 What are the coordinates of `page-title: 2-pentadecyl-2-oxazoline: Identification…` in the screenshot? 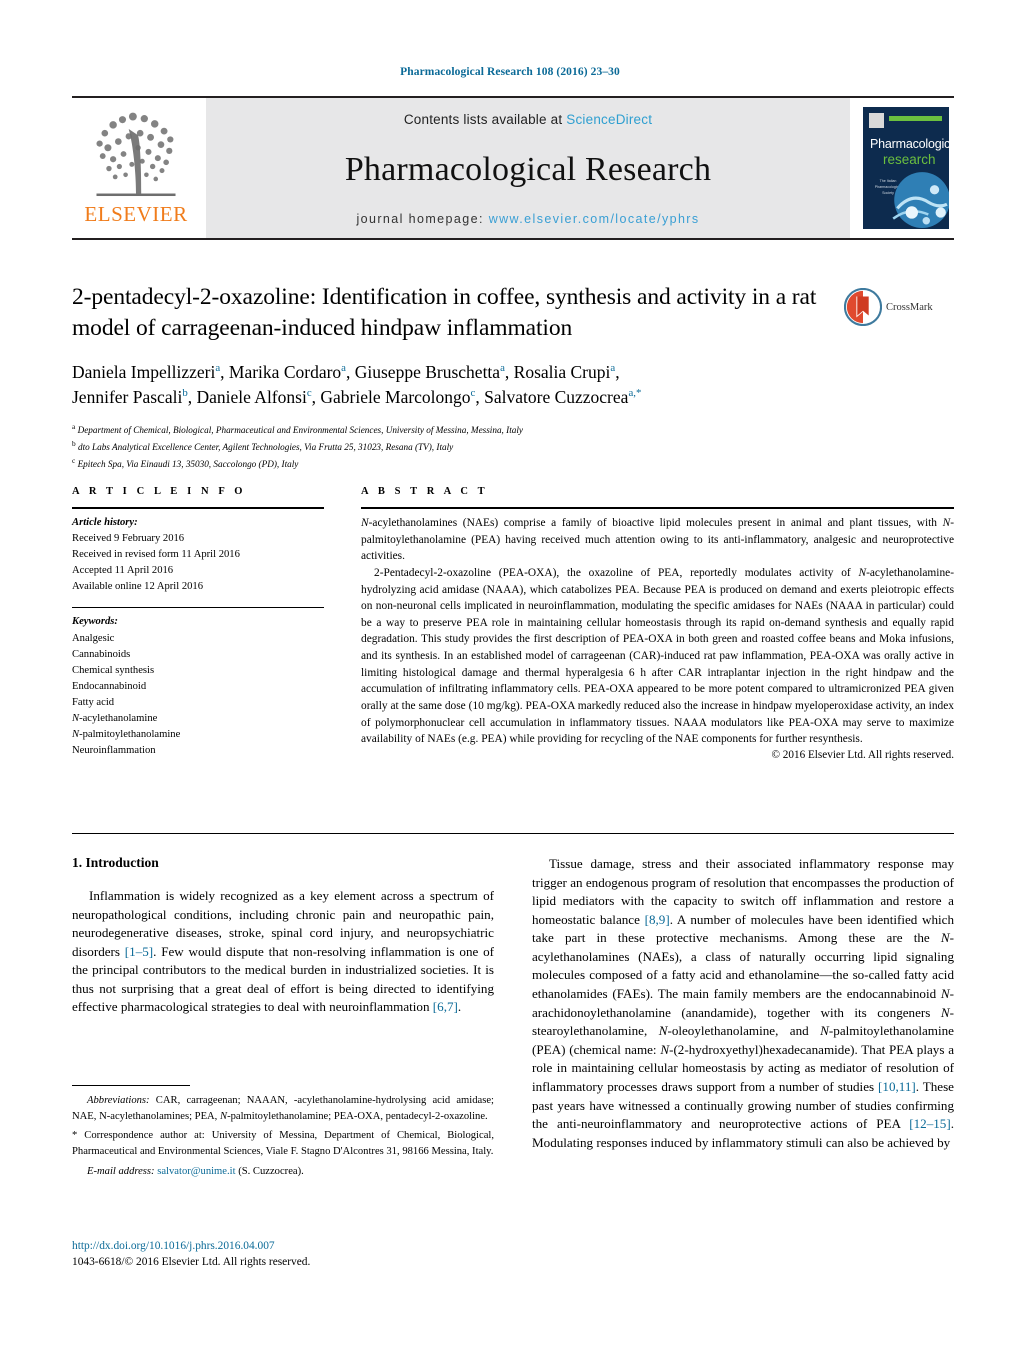 It's located at (444, 313).